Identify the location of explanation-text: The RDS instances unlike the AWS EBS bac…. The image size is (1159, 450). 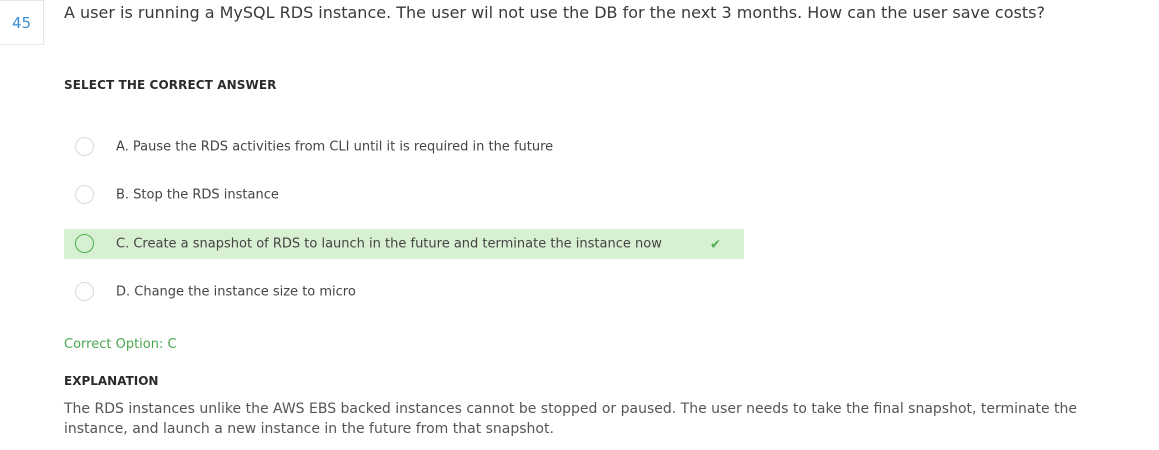
(571, 419).